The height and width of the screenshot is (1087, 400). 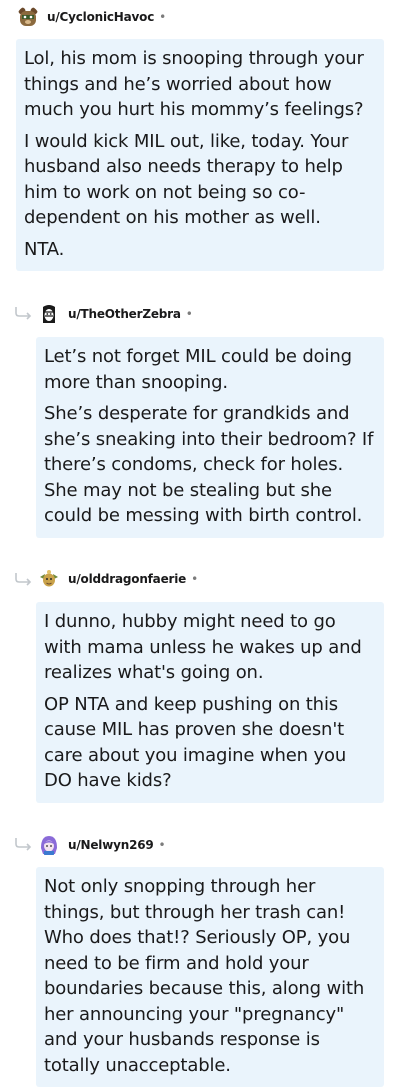 I want to click on comment-username: u/Nelwyn269, so click(x=111, y=845).